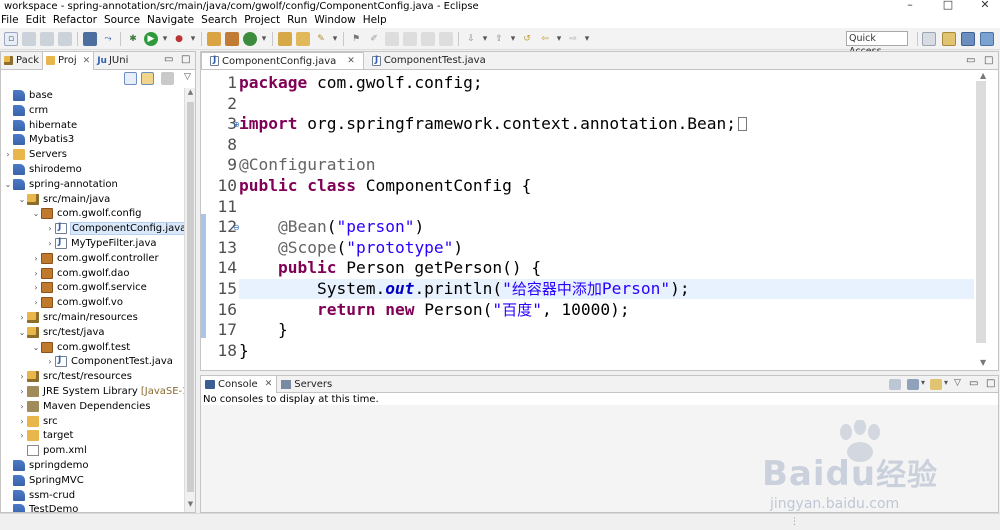  What do you see at coordinates (11, 38) in the screenshot?
I see `new-icon: ▫` at bounding box center [11, 38].